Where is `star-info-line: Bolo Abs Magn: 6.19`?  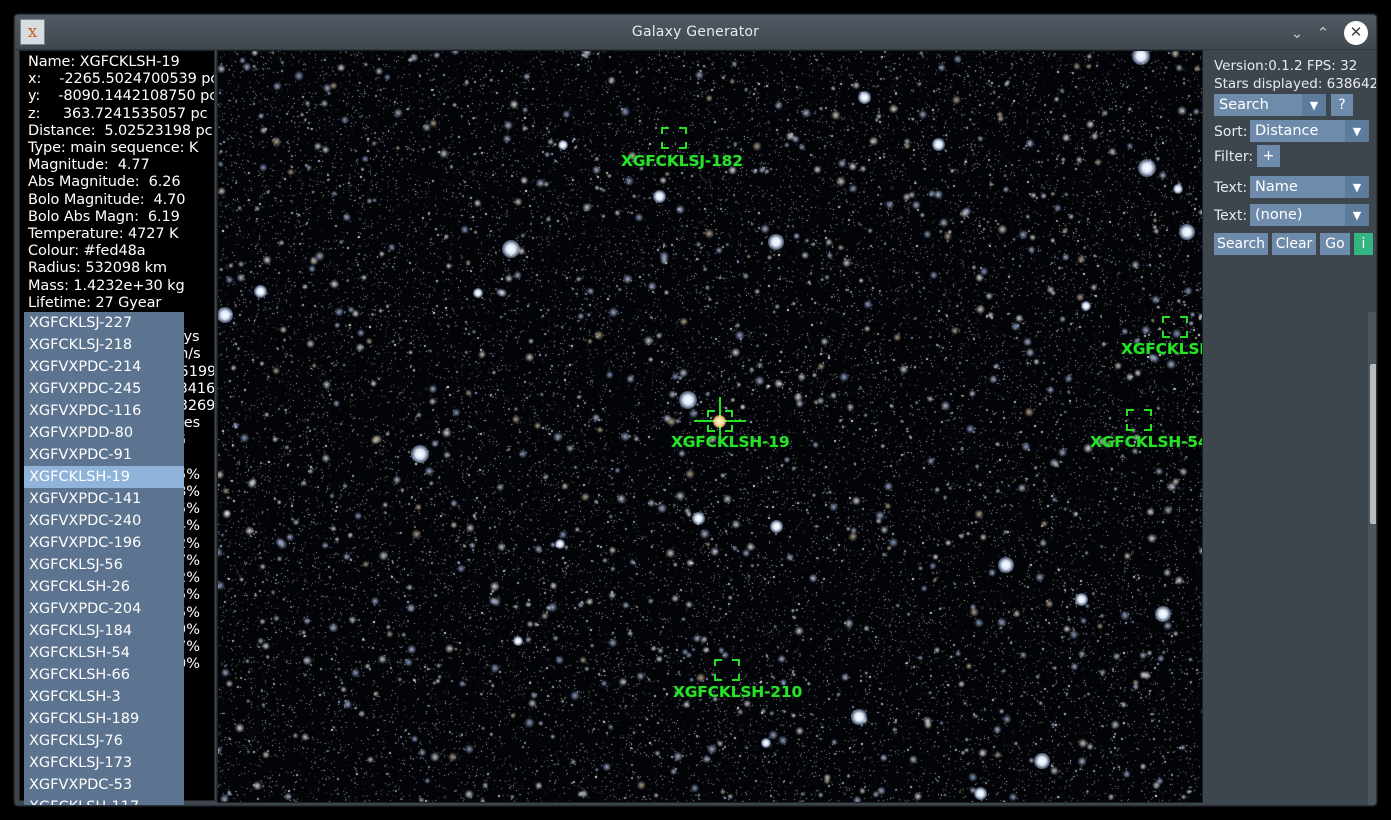 star-info-line: Bolo Abs Magn: 6.19 is located at coordinates (104, 216).